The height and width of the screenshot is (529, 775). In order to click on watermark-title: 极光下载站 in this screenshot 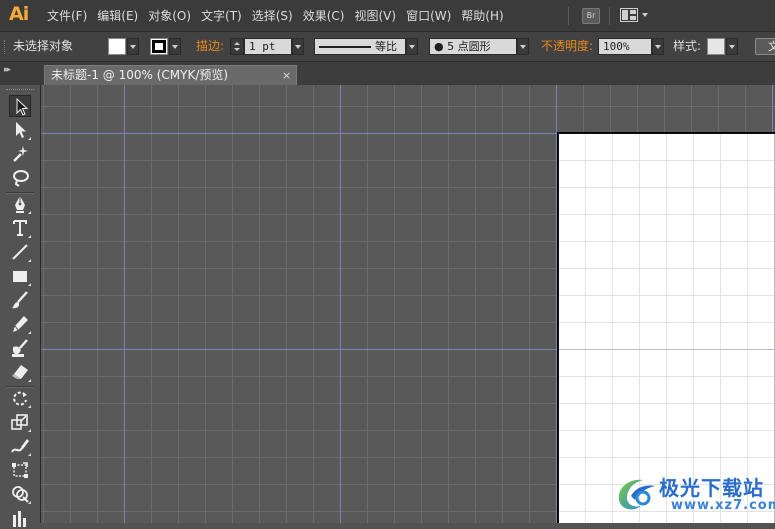, I will do `click(711, 488)`.